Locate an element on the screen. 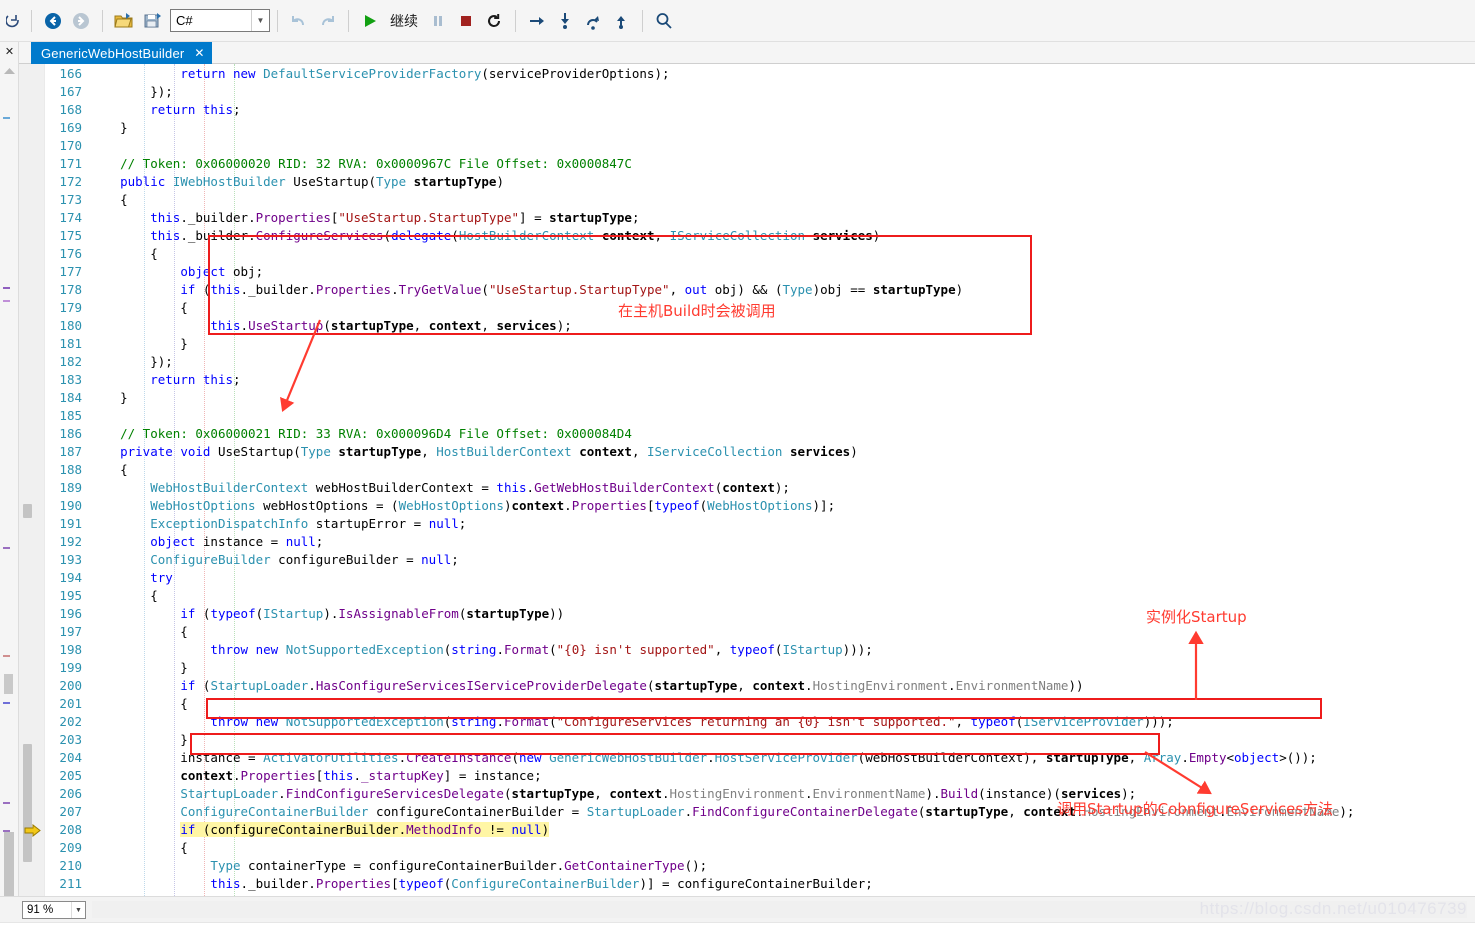 Image resolution: width=1475 pixels, height=930 pixels. code-line: 185 is located at coordinates (760, 416).